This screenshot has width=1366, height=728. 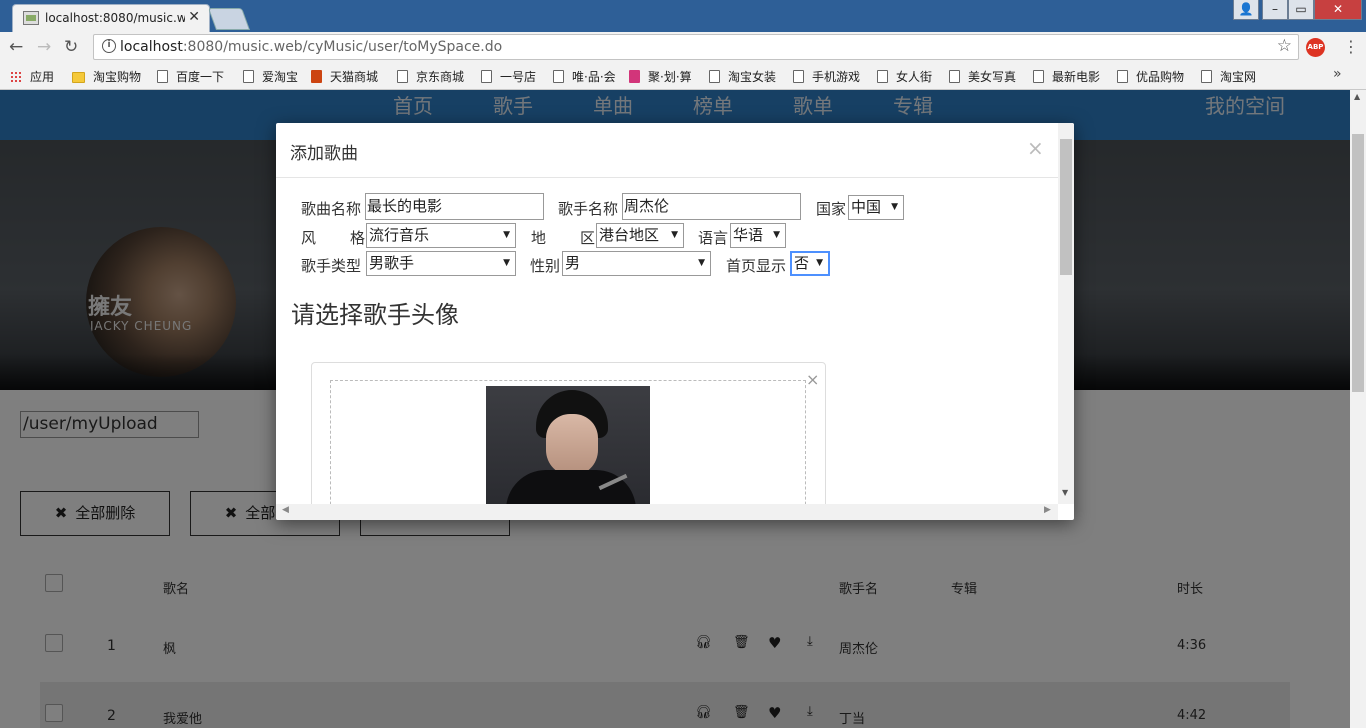 What do you see at coordinates (667, 150) in the screenshot?
I see `modal-header: 添加歌曲 ×` at bounding box center [667, 150].